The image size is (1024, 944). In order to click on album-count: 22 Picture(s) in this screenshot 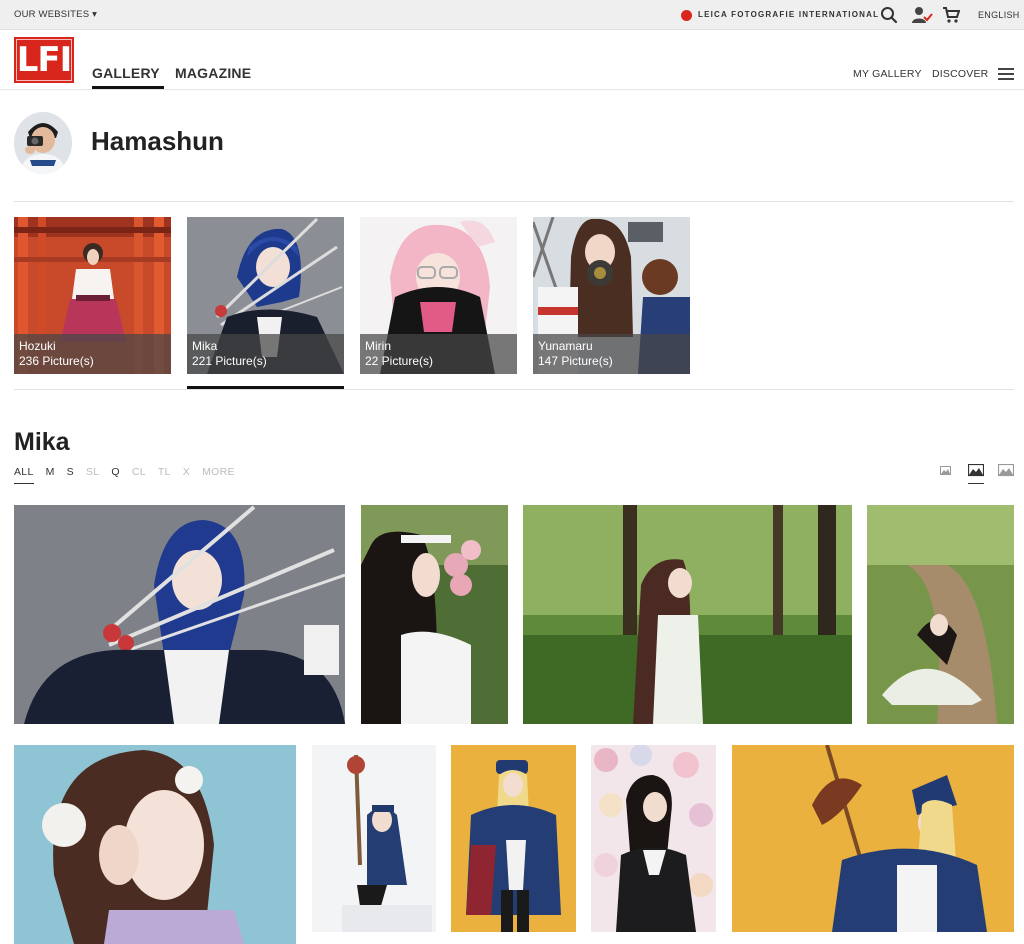, I will do `click(399, 361)`.